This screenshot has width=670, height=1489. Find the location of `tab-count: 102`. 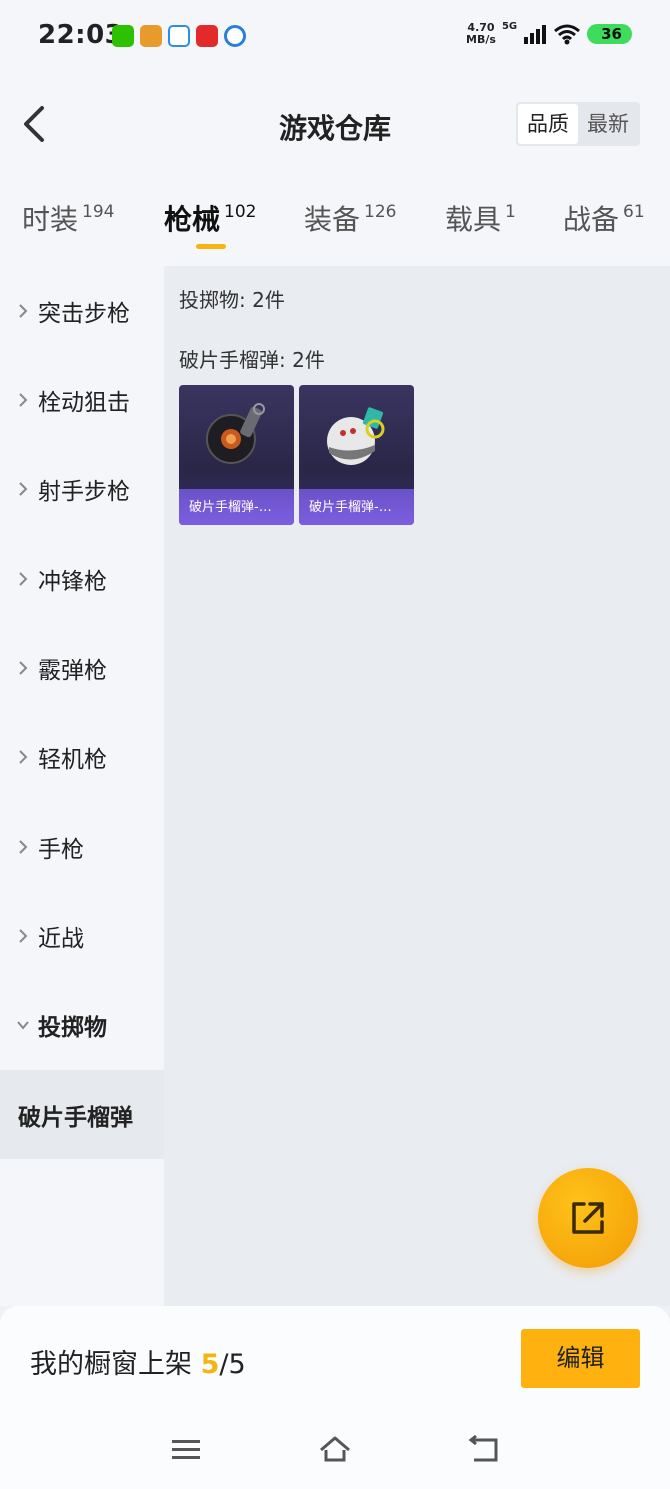

tab-count: 102 is located at coordinates (240, 212).